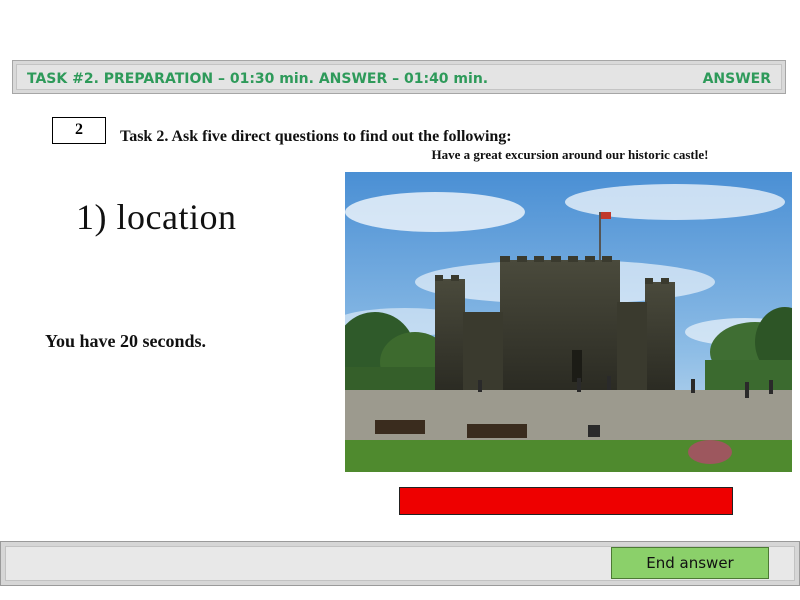  What do you see at coordinates (690, 563) in the screenshot?
I see `end-answer-button: End answer` at bounding box center [690, 563].